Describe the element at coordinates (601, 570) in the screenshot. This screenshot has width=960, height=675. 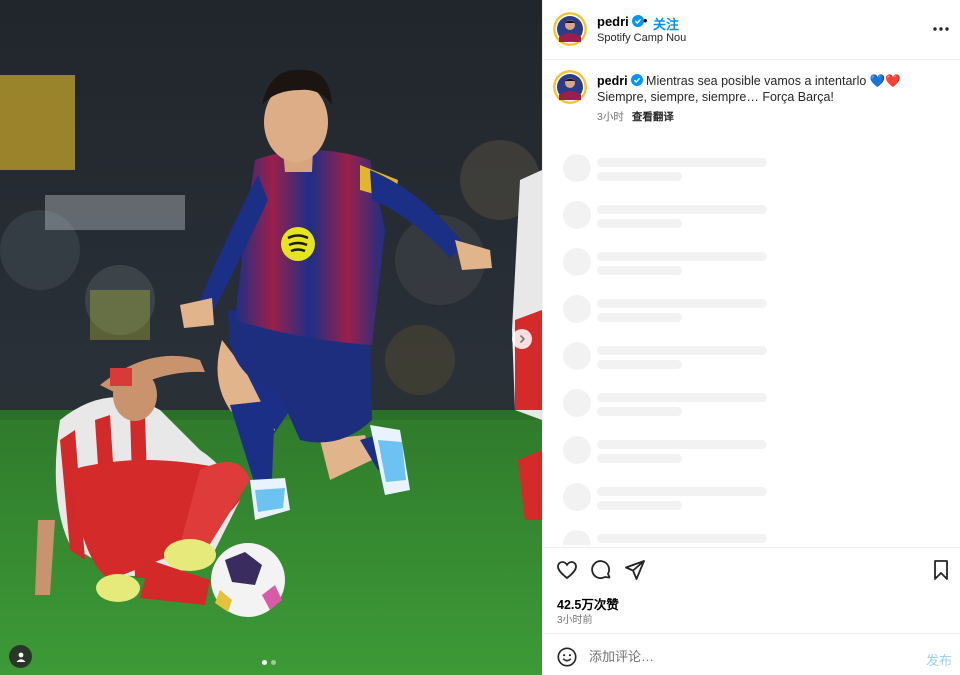
I see `comment-icon` at that location.